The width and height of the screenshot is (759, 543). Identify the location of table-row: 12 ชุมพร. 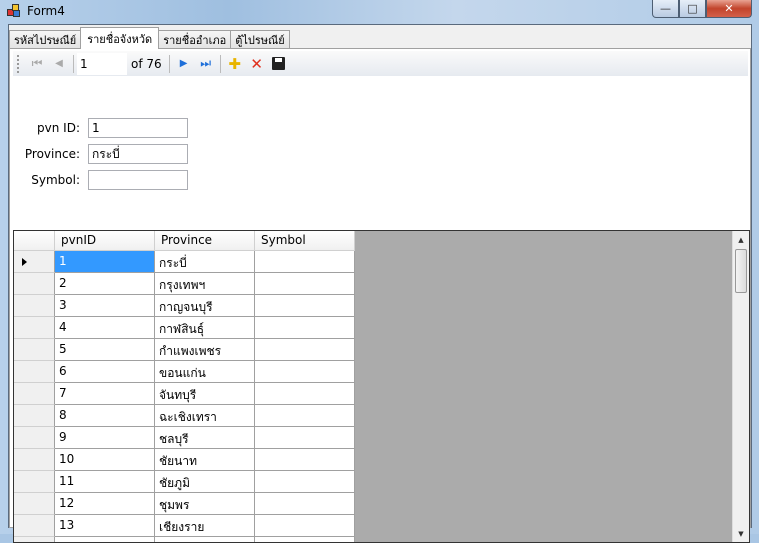
(184, 504).